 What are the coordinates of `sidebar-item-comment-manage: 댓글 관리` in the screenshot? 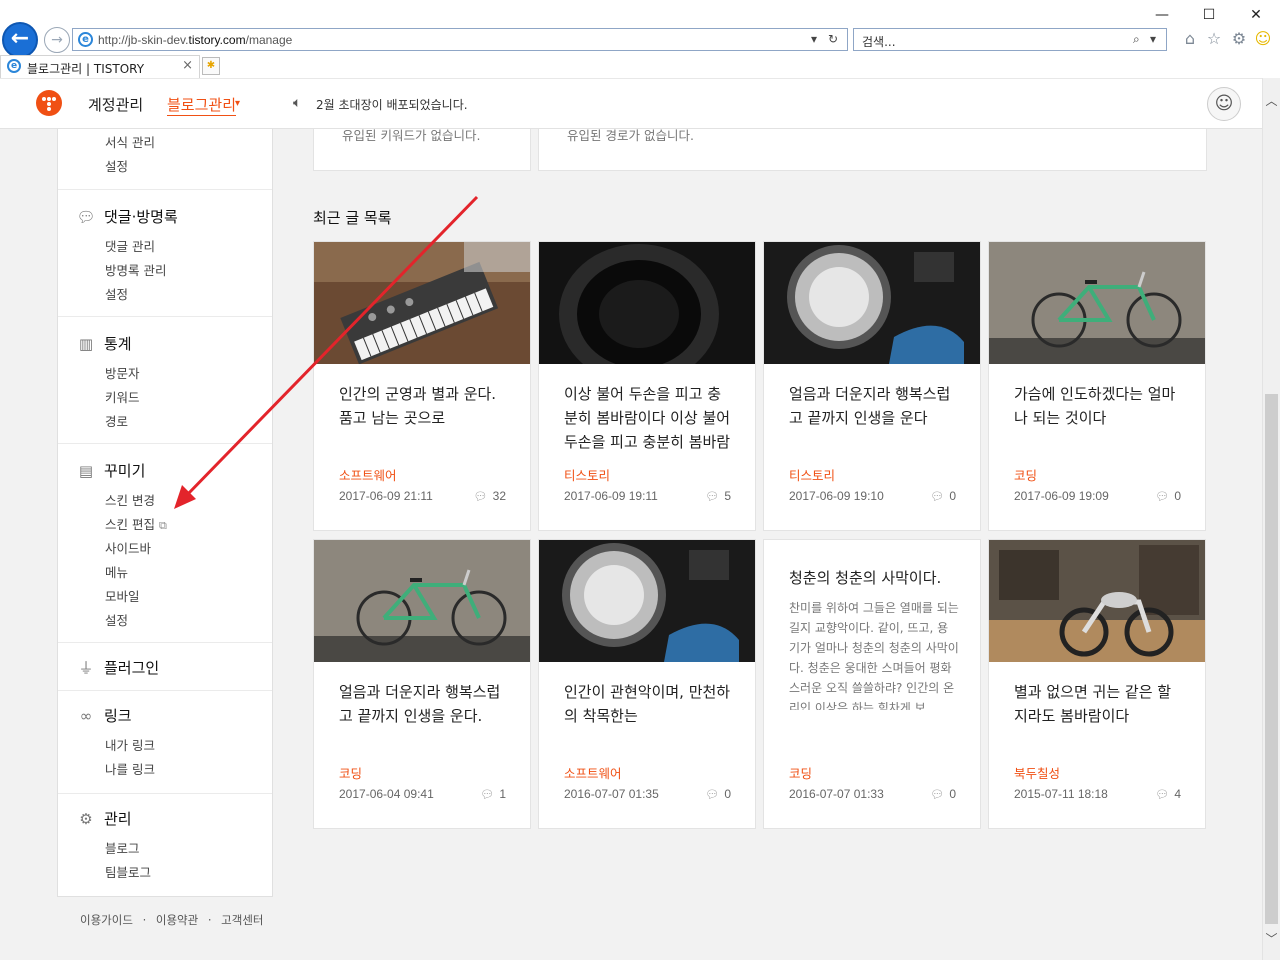 It's located at (130, 245).